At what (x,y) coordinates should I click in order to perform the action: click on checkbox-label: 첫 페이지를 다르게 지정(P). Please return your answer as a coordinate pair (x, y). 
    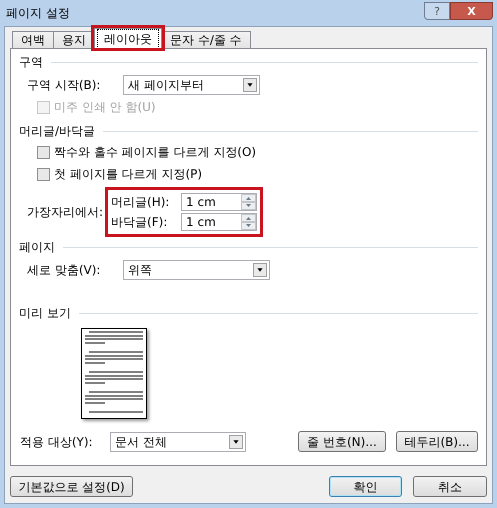
    Looking at the image, I should click on (128, 174).